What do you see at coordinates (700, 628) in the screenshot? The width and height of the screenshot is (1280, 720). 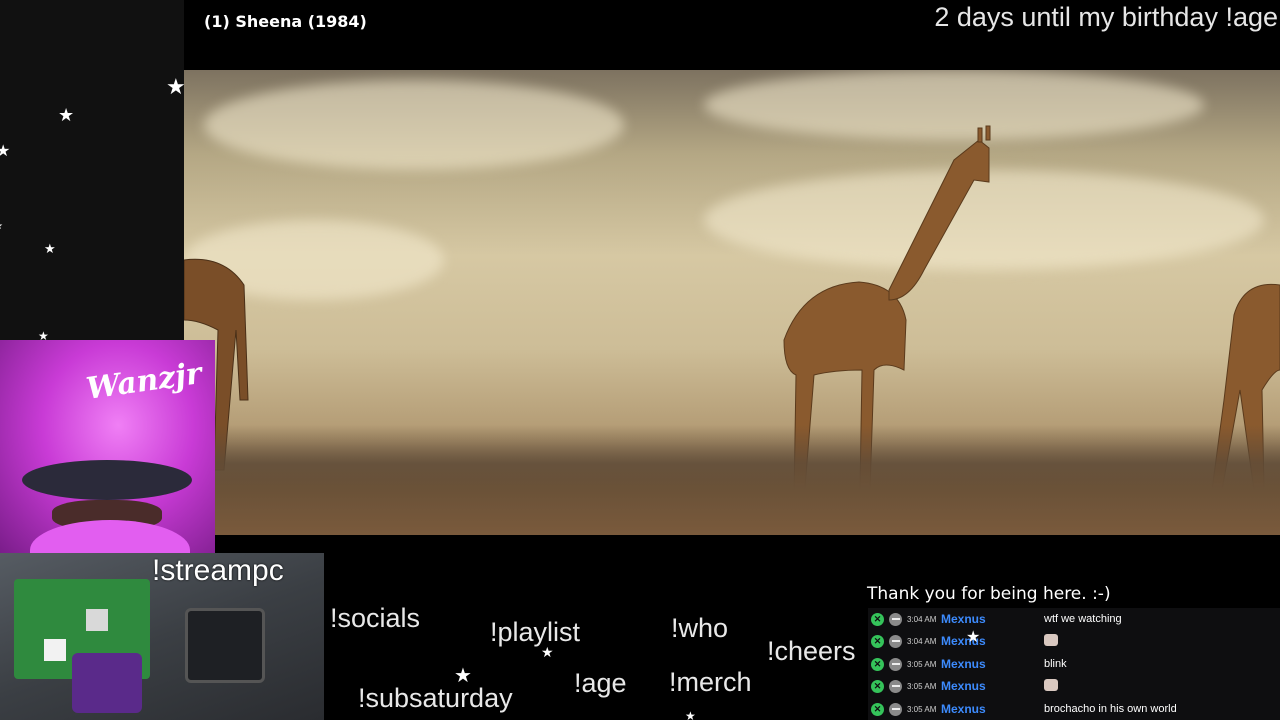 I see `command-who: !who` at bounding box center [700, 628].